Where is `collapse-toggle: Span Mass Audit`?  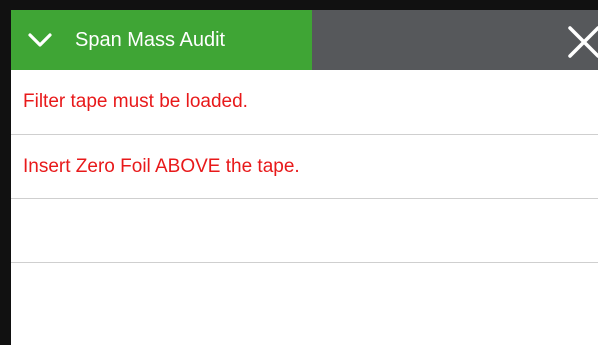
collapse-toggle: Span Mass Audit is located at coordinates (161, 40).